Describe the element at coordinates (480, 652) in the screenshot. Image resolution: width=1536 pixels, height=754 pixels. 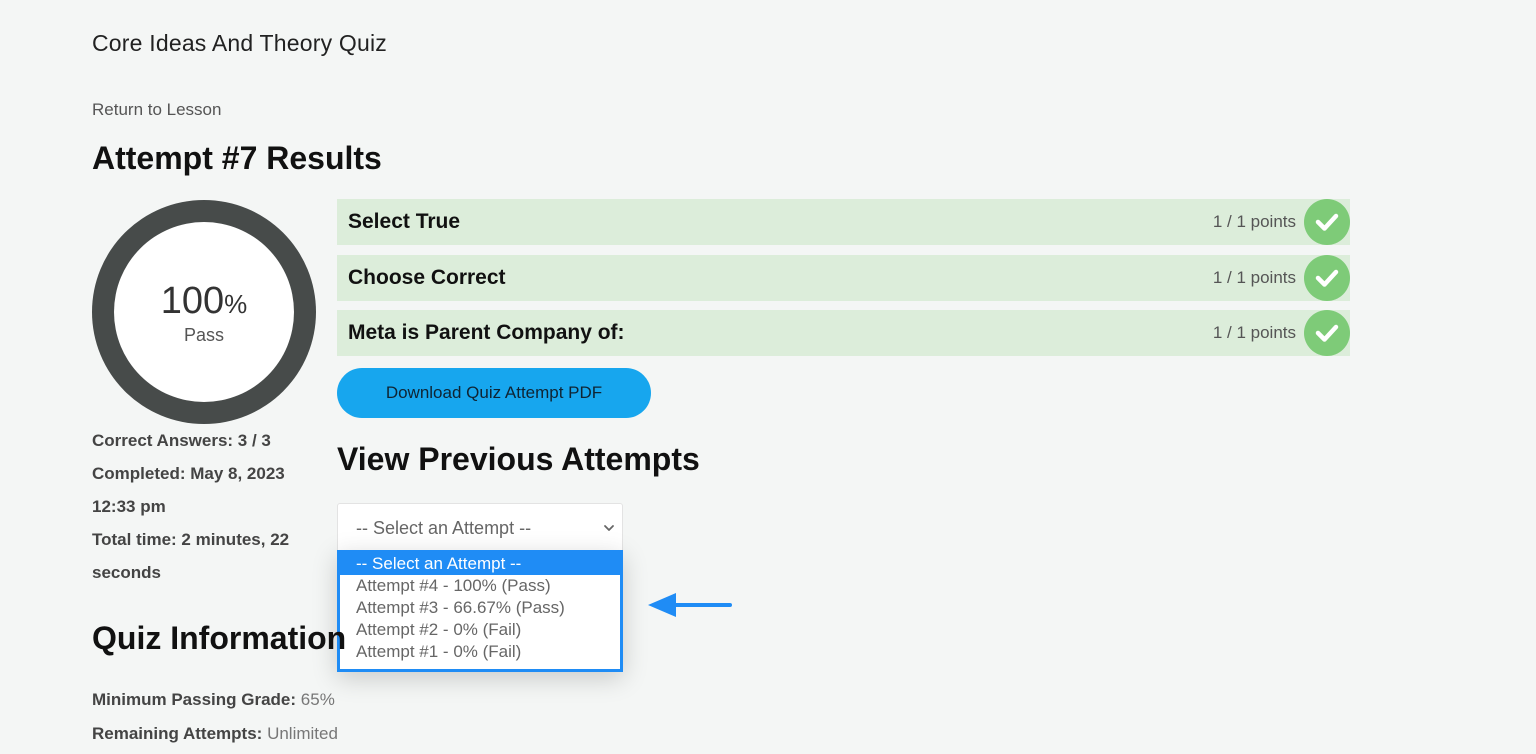
I see `dropdown-option: Attempt #1 - 0% (Fail)` at that location.